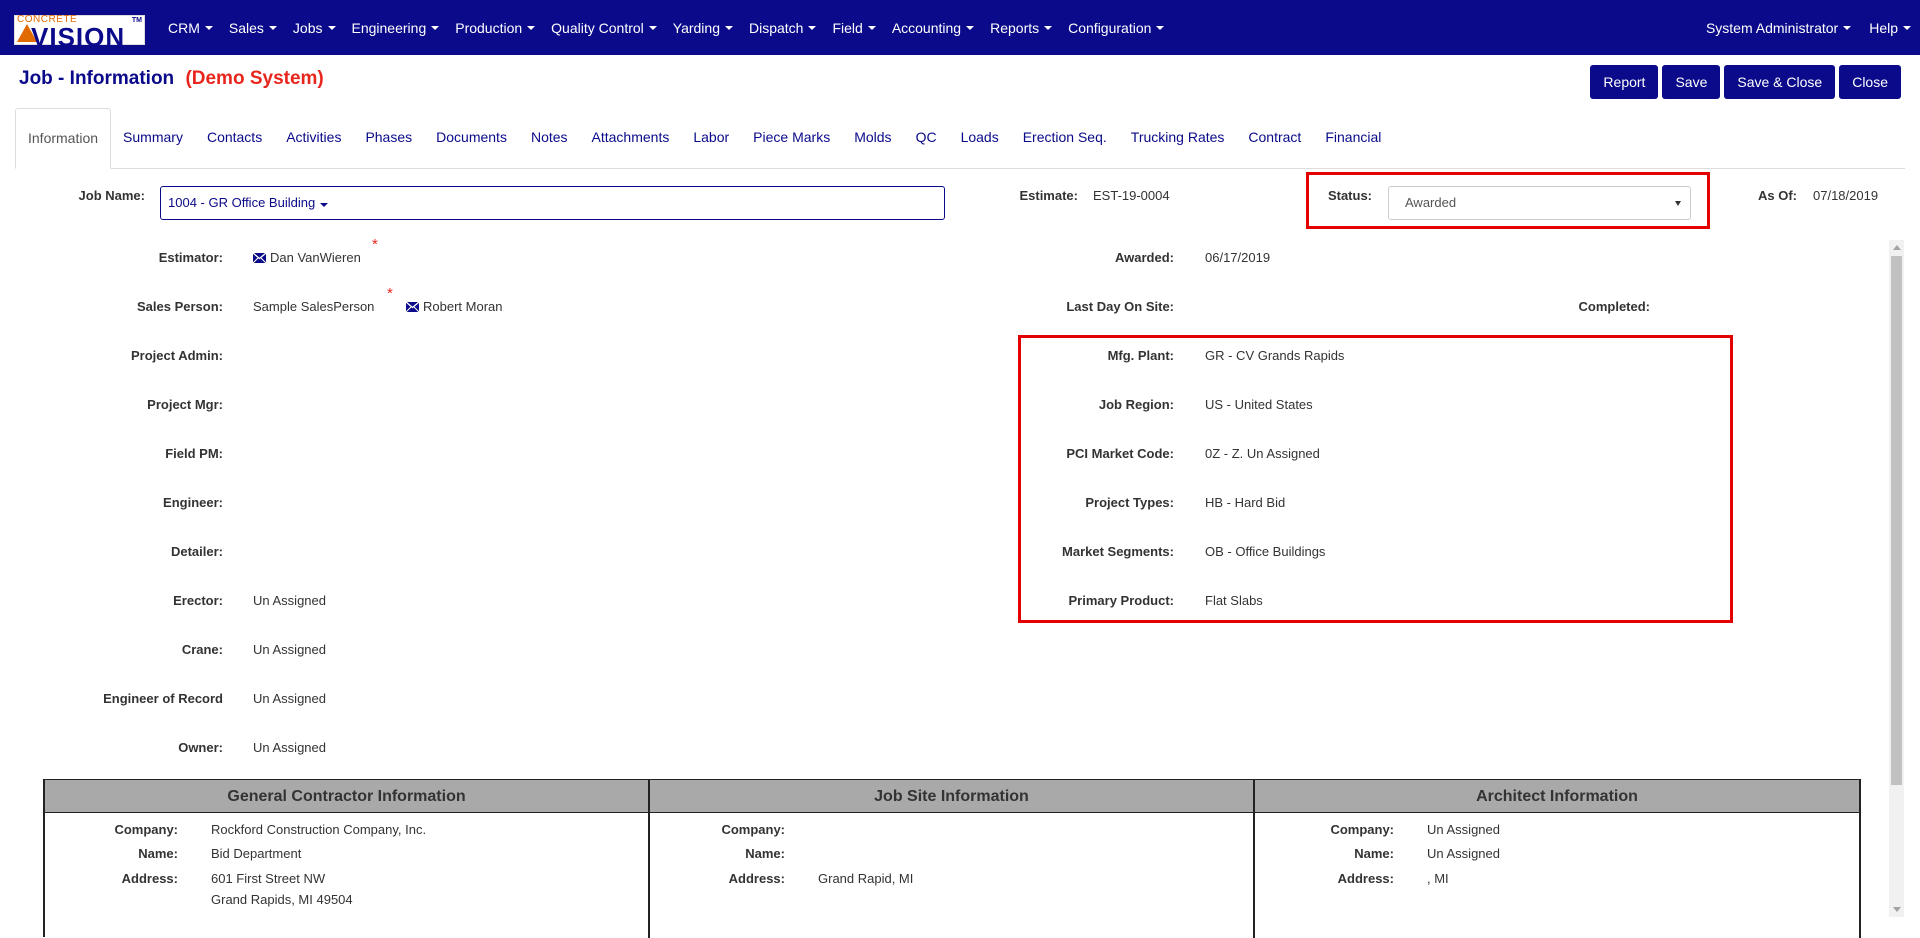 The image size is (1920, 938). Describe the element at coordinates (313, 138) in the screenshot. I see `tab-activities: Activities` at that location.